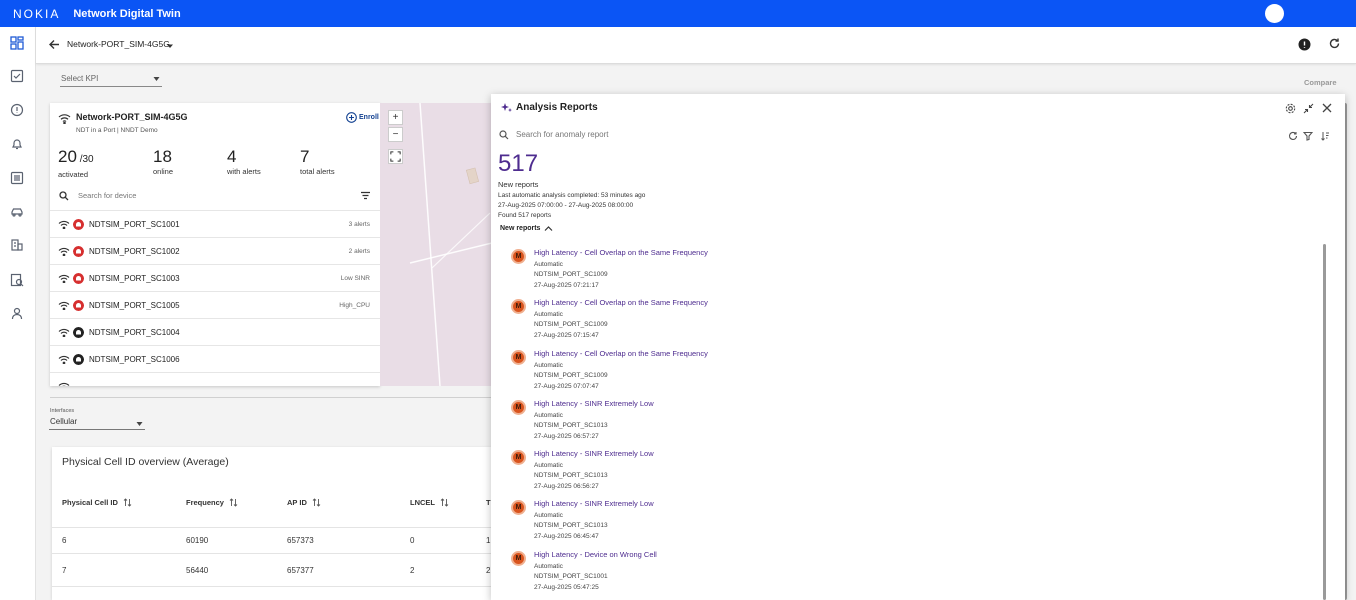 Image resolution: width=1356 pixels, height=600 pixels. Describe the element at coordinates (504, 135) in the screenshot. I see `search-icon` at that location.